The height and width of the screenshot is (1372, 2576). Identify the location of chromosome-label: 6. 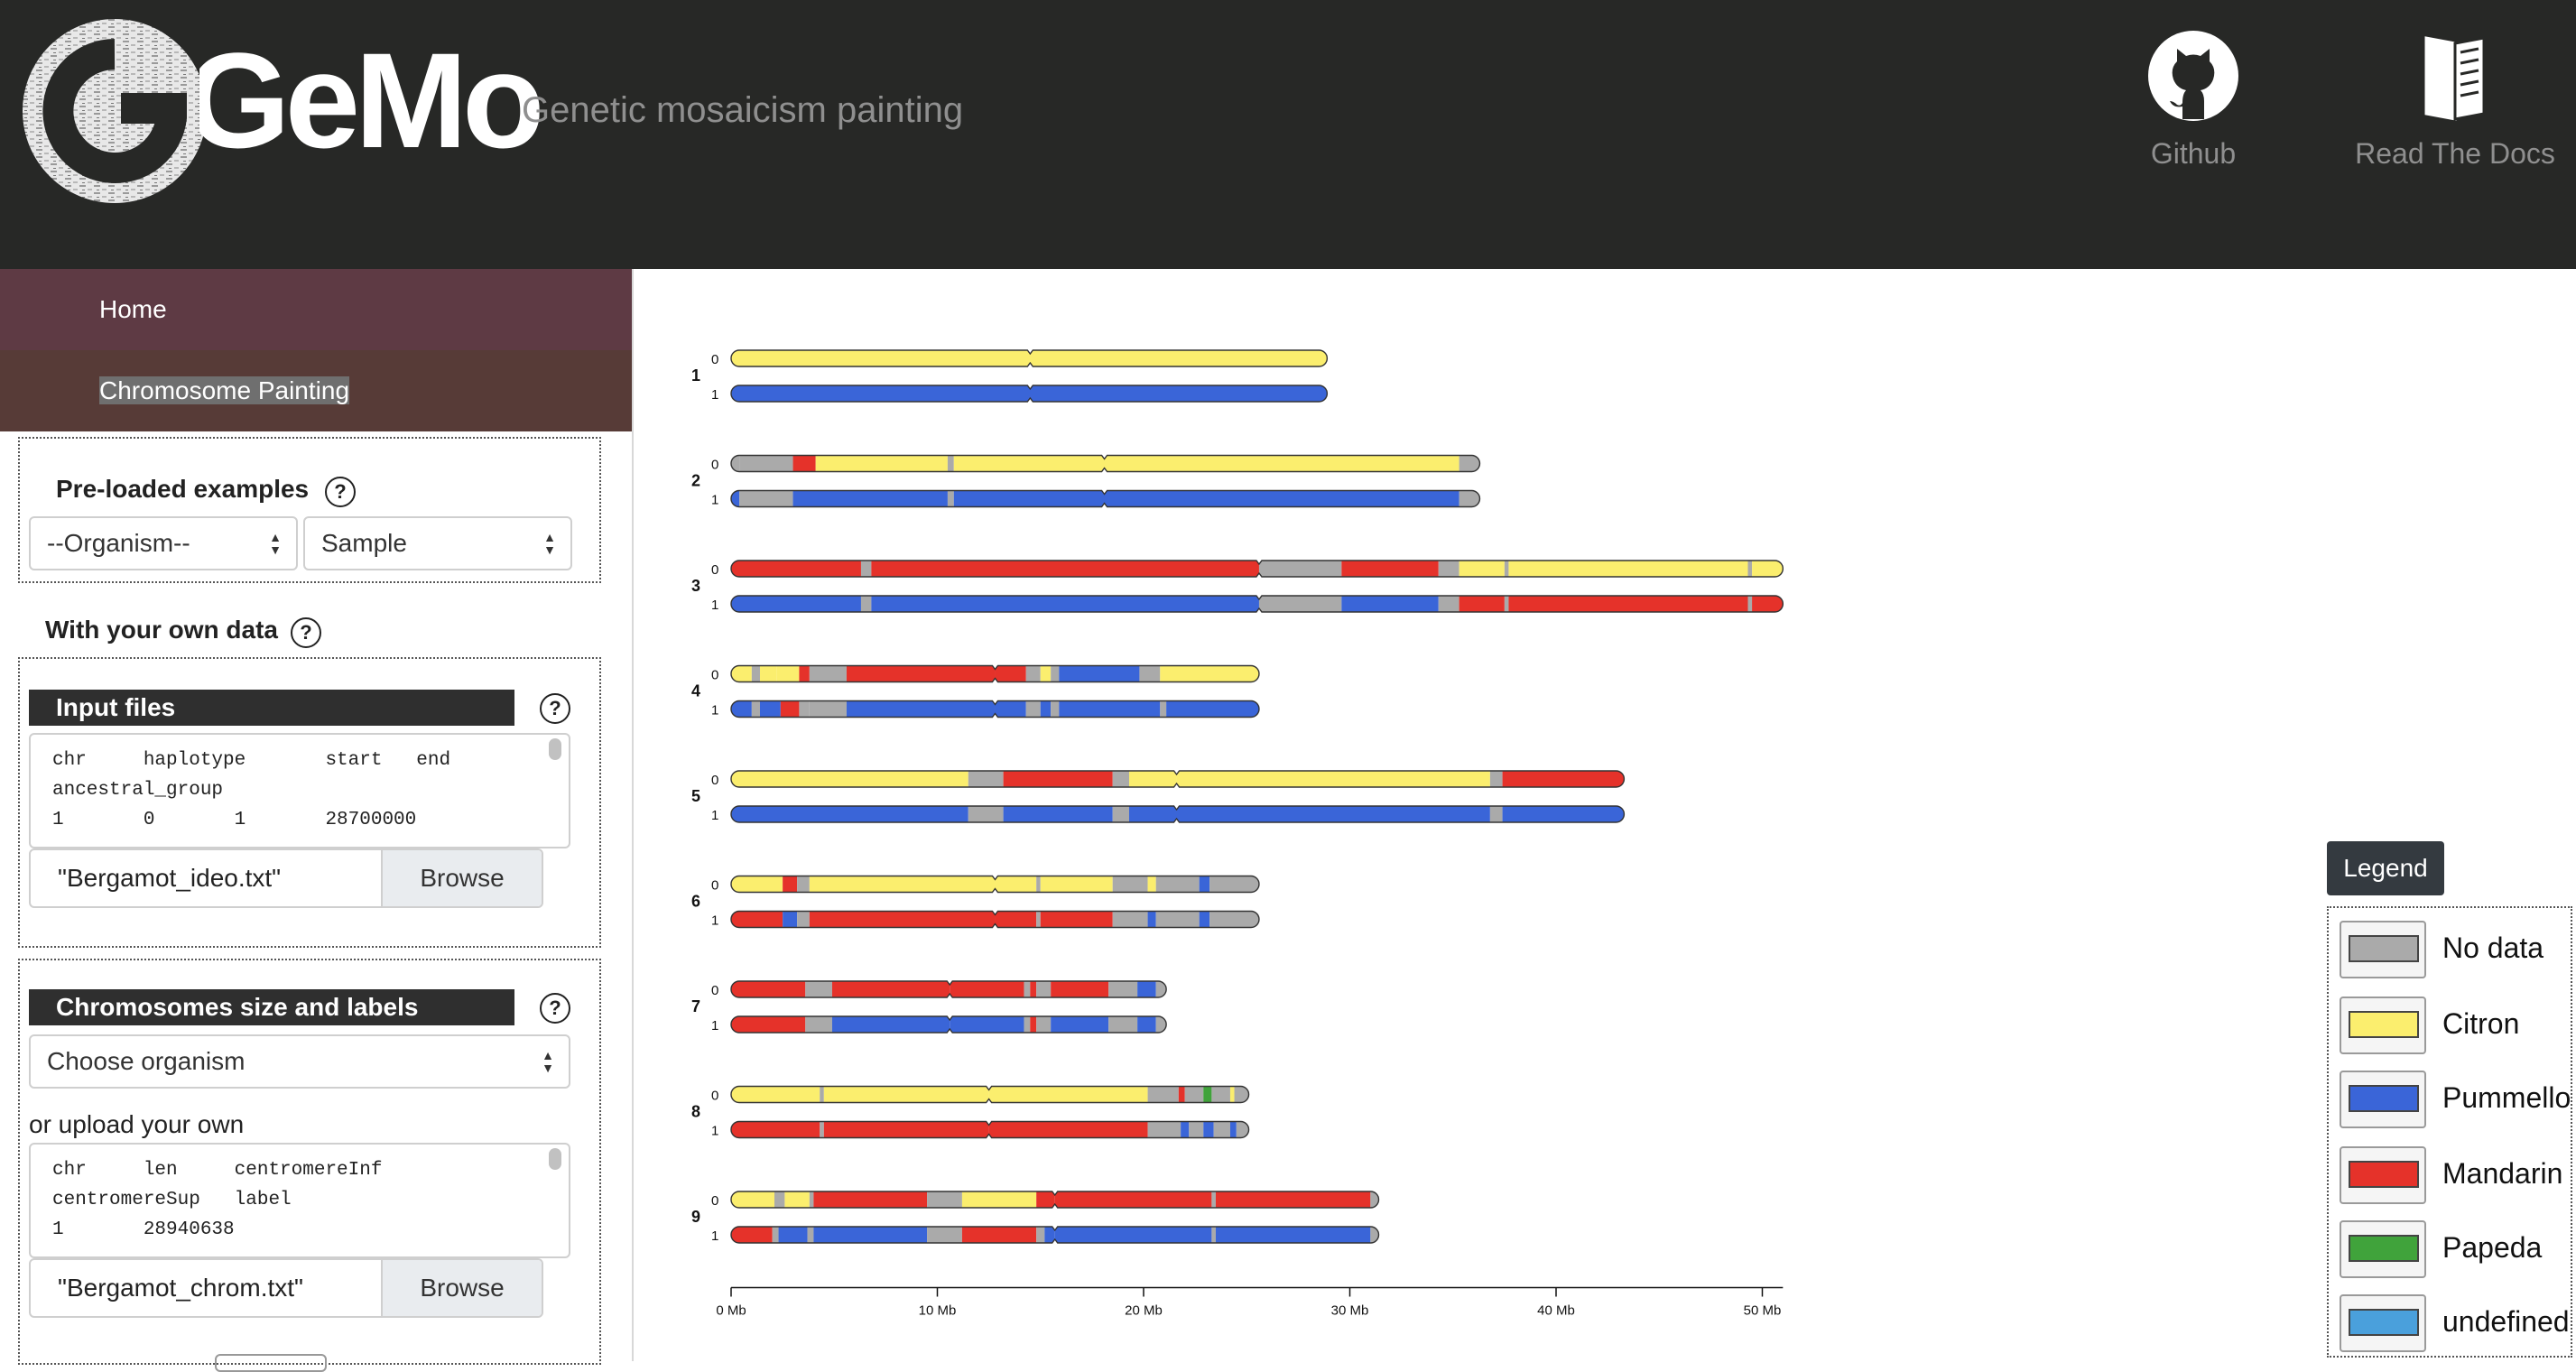
(696, 902).